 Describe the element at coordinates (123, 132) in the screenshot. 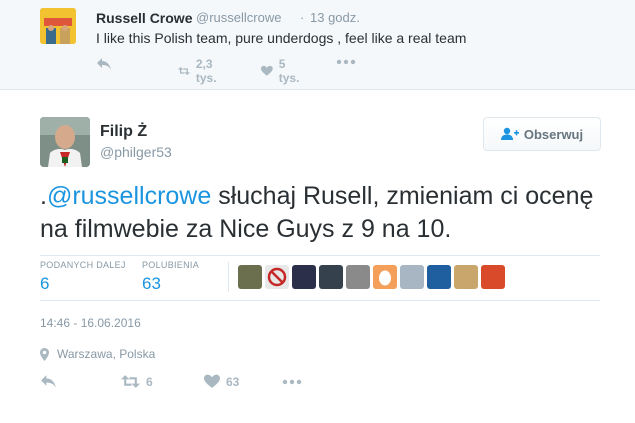

I see `author-name: Filip Ż` at that location.